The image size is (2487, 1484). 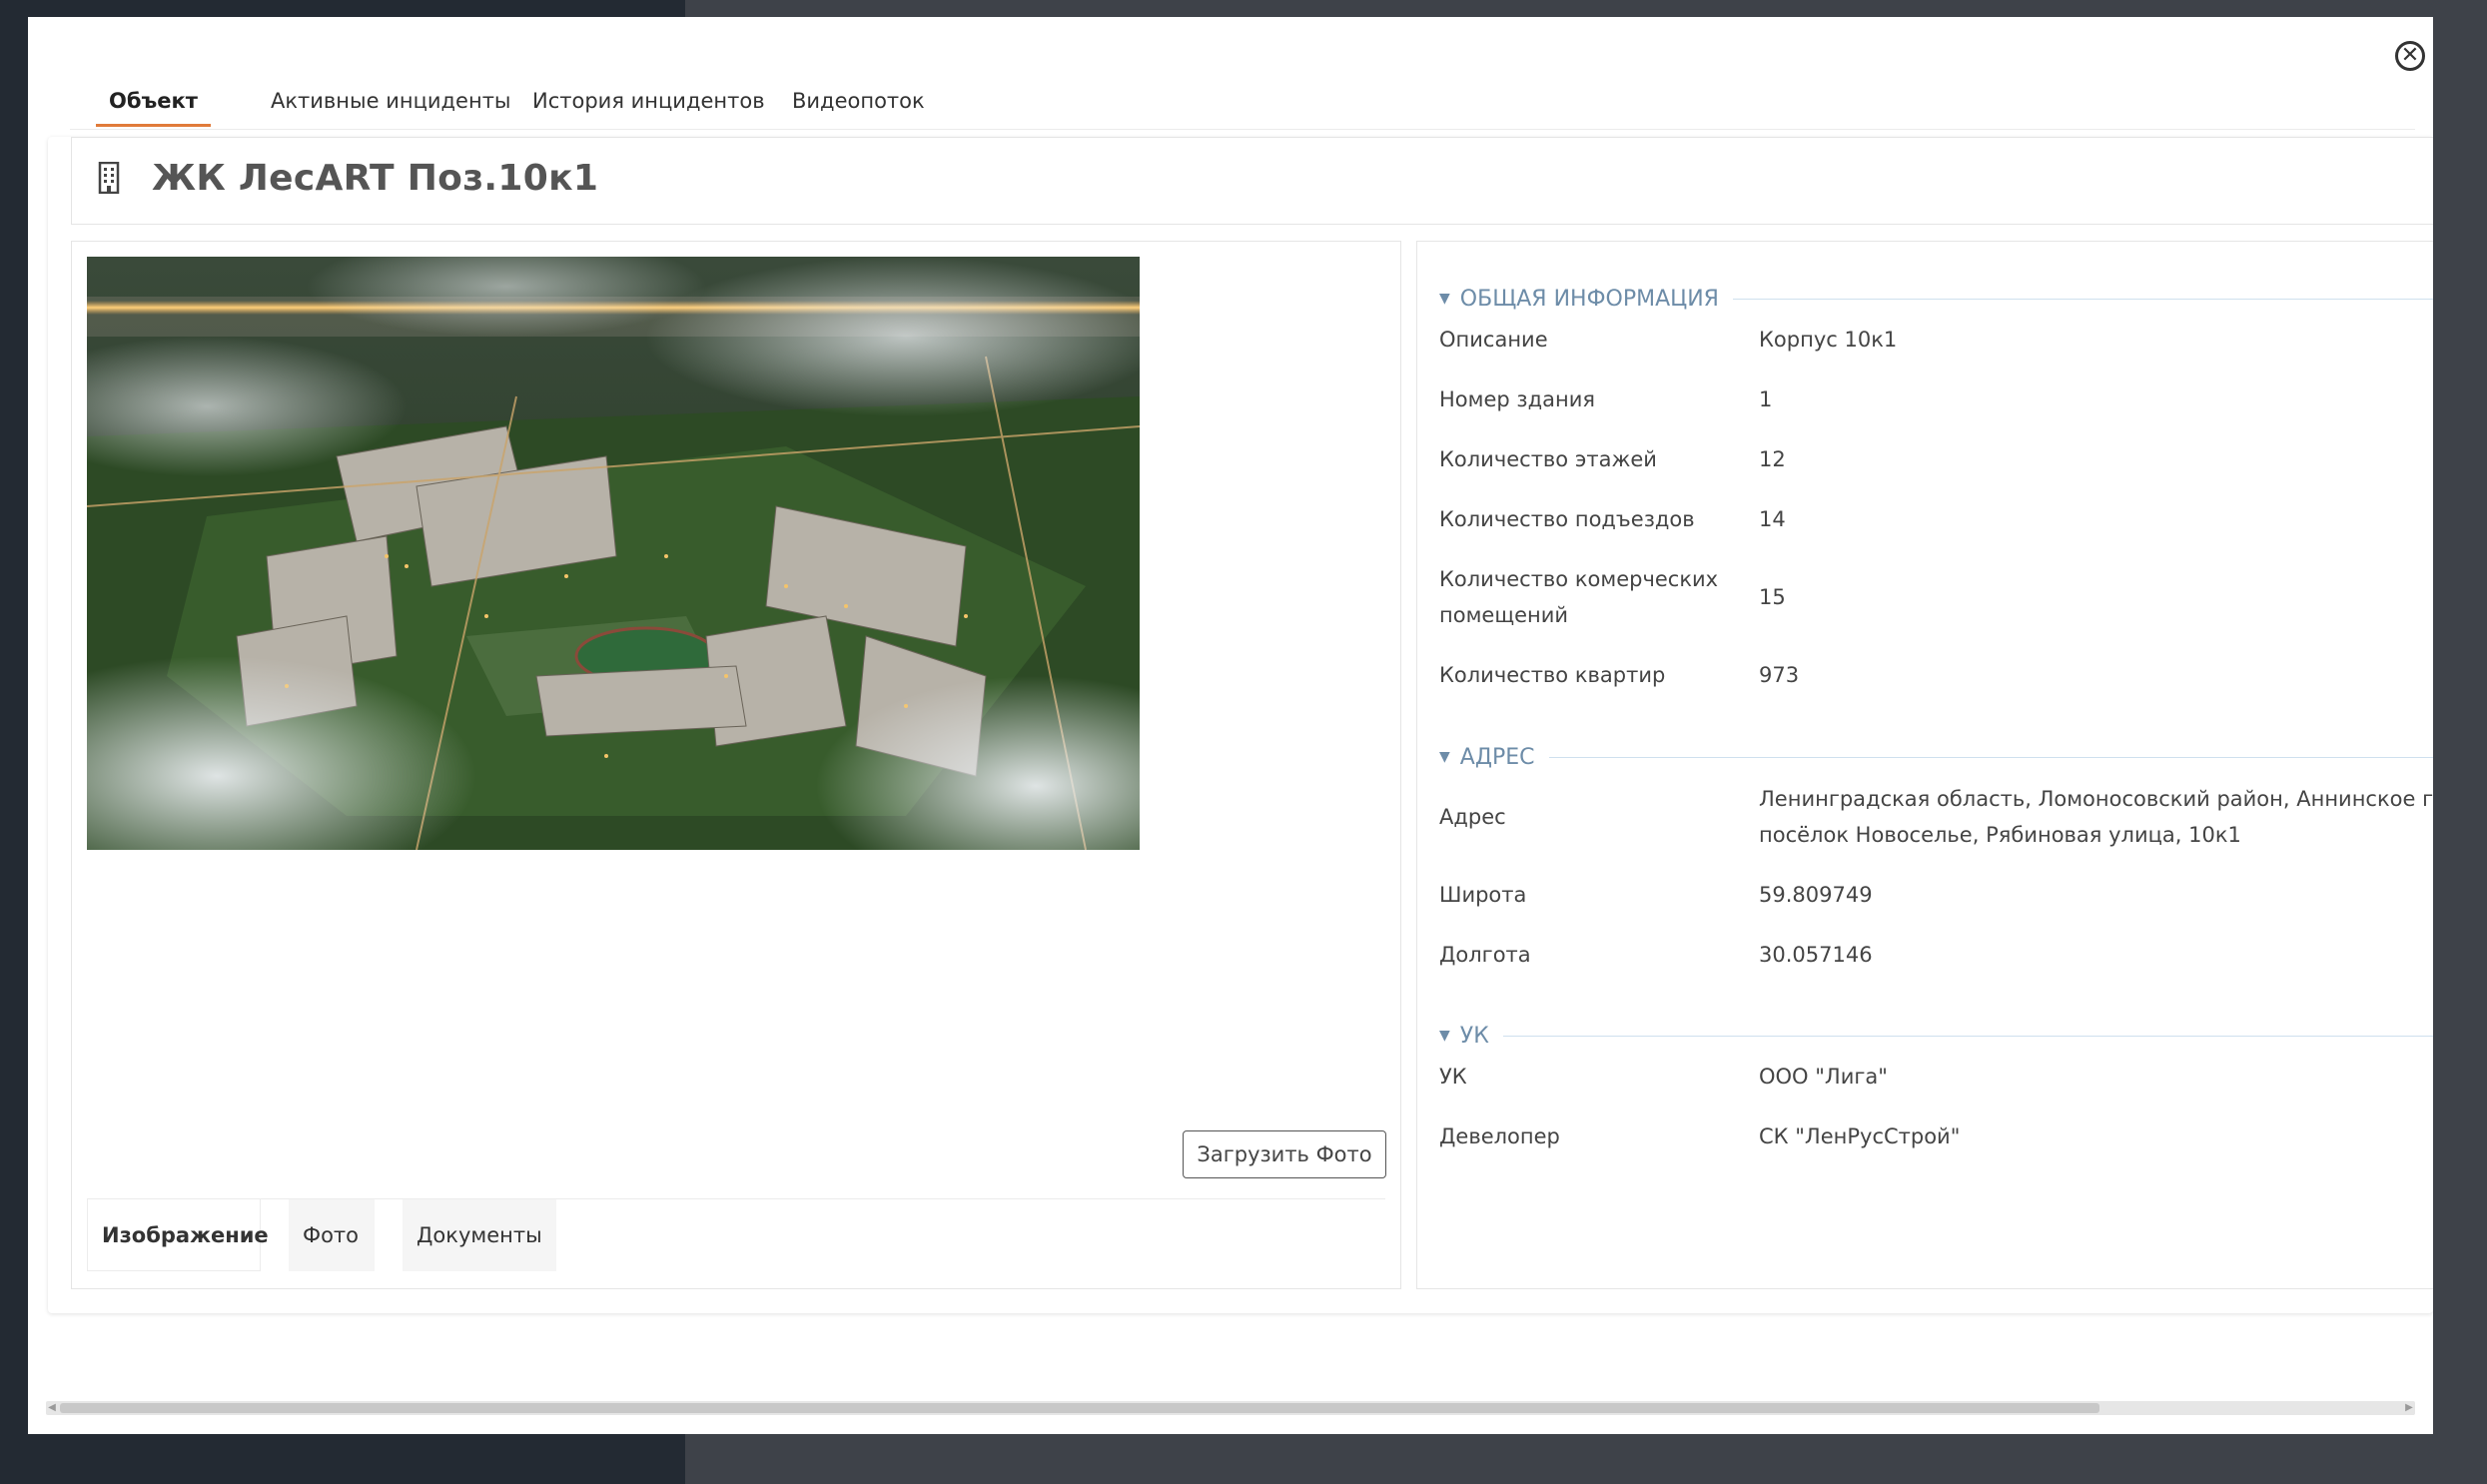 What do you see at coordinates (1284, 1154) in the screenshot?
I see `upload-photo-button: Загрузить Фото` at bounding box center [1284, 1154].